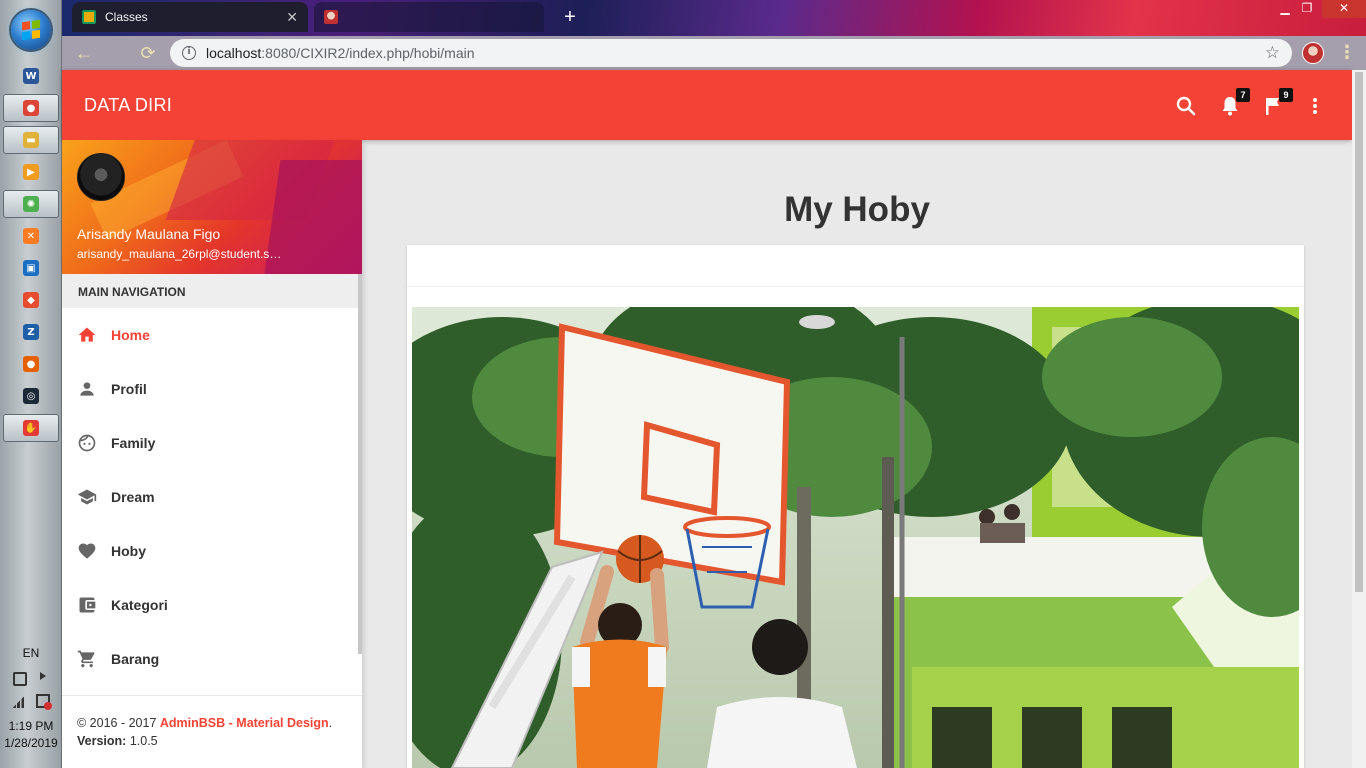 This screenshot has height=768, width=1366. I want to click on word-taskbar-button: W, so click(31, 76).